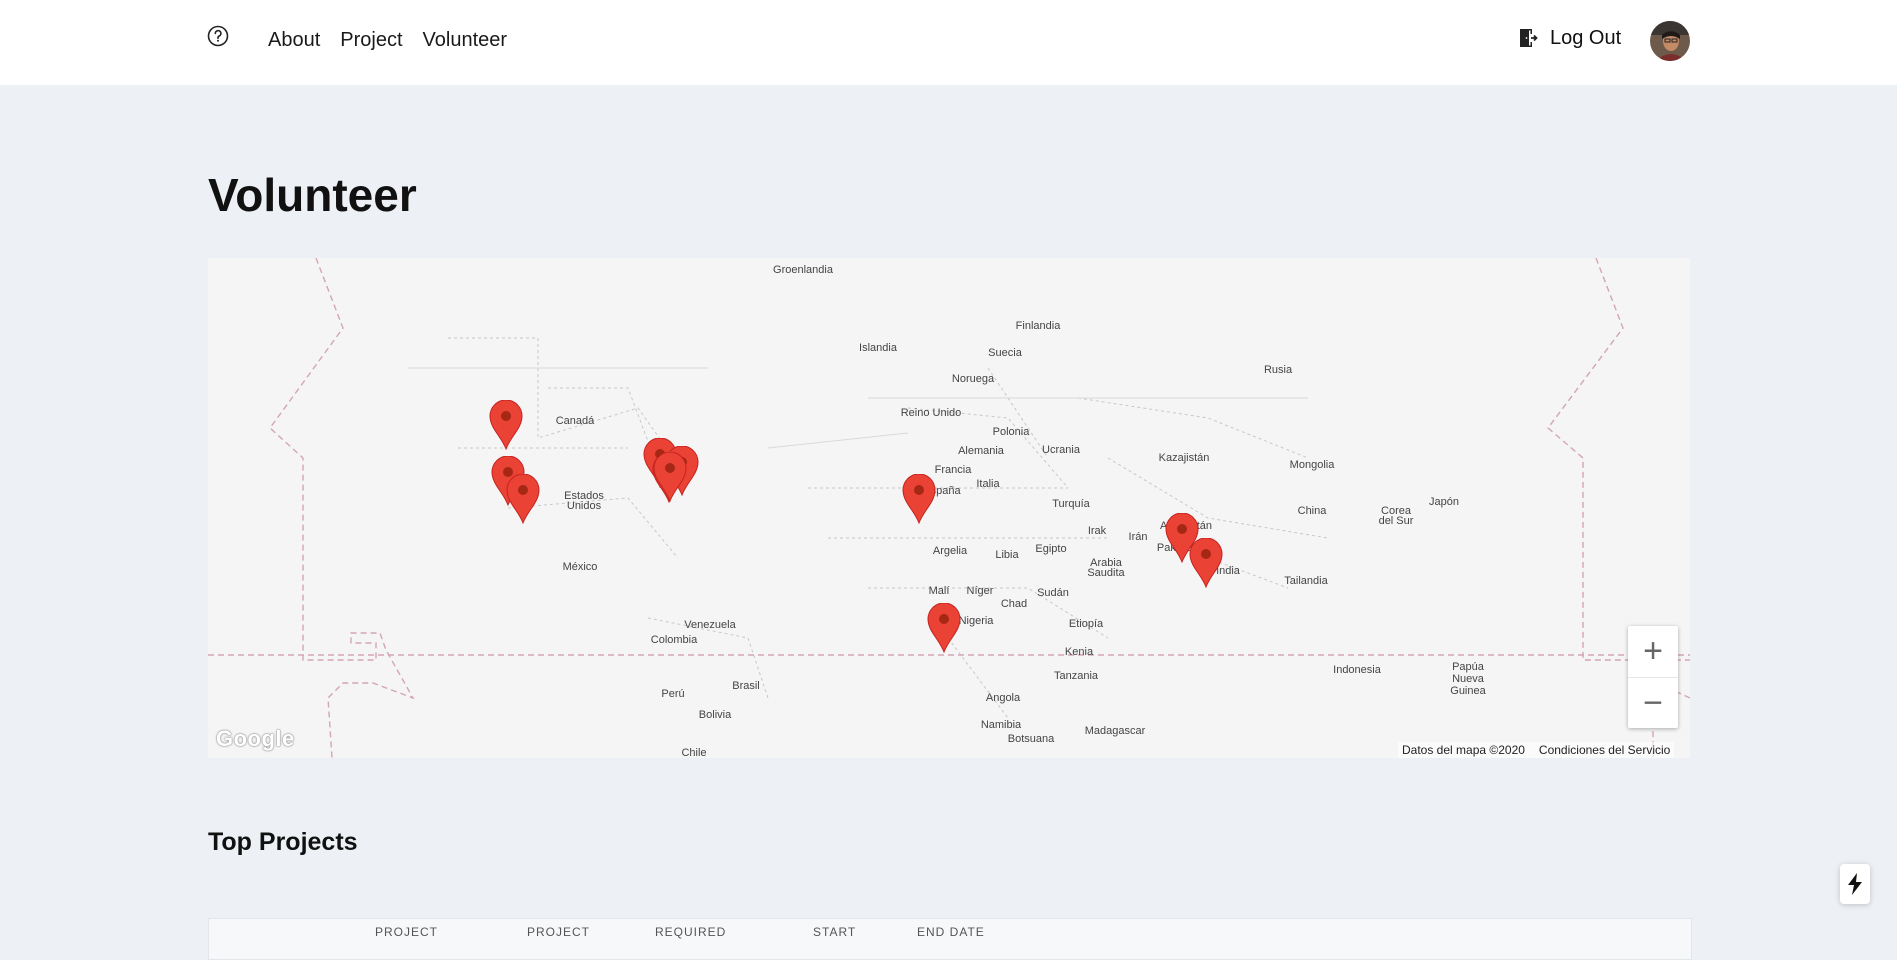 This screenshot has height=960, width=1897. What do you see at coordinates (1097, 531) in the screenshot?
I see `map-label-irak: Irak` at bounding box center [1097, 531].